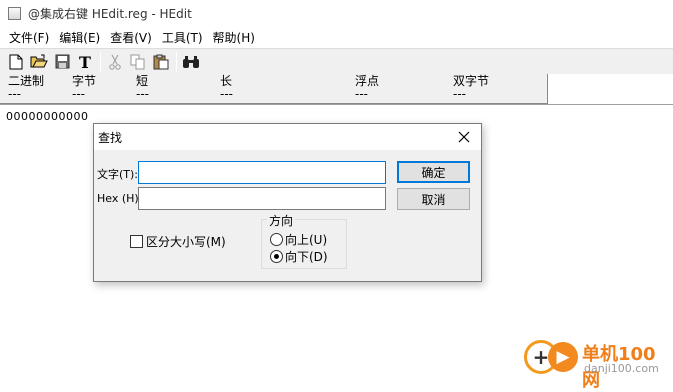 The height and width of the screenshot is (392, 673). Describe the element at coordinates (110, 137) in the screenshot. I see `find-dialog-title: 查找` at that location.